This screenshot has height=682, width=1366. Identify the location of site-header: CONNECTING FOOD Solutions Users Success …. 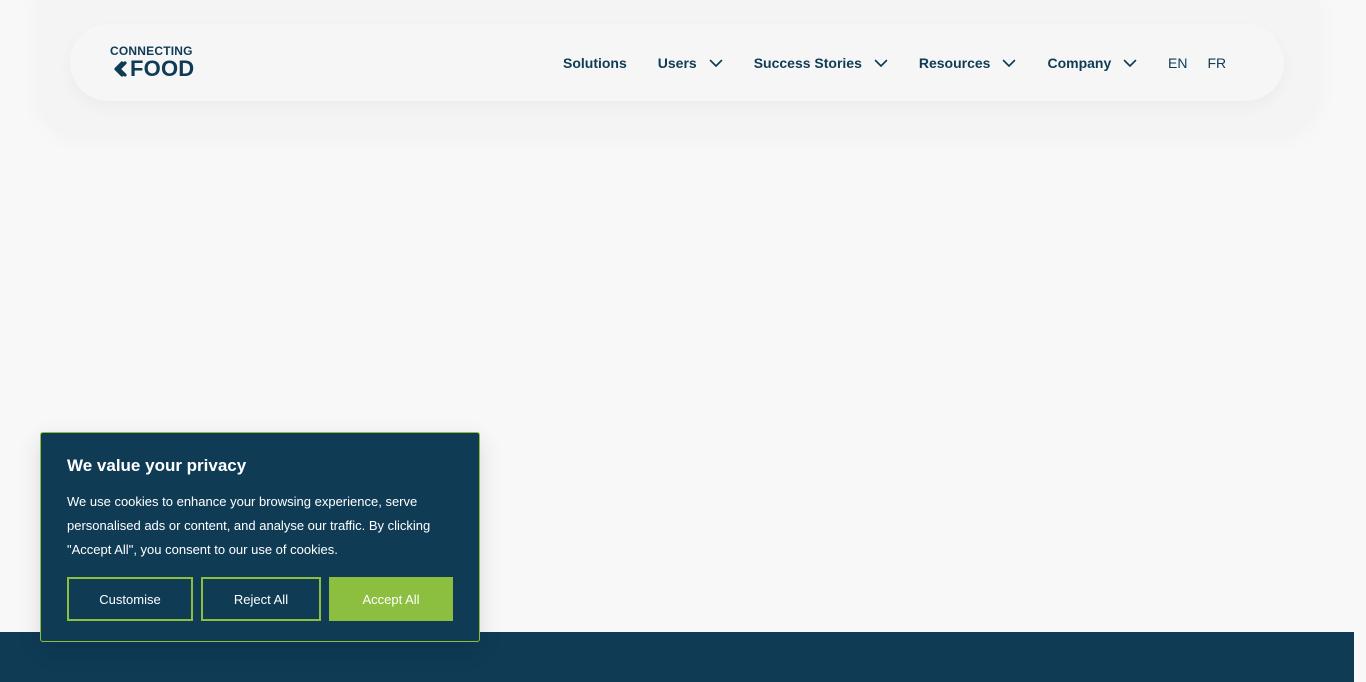
(677, 62).